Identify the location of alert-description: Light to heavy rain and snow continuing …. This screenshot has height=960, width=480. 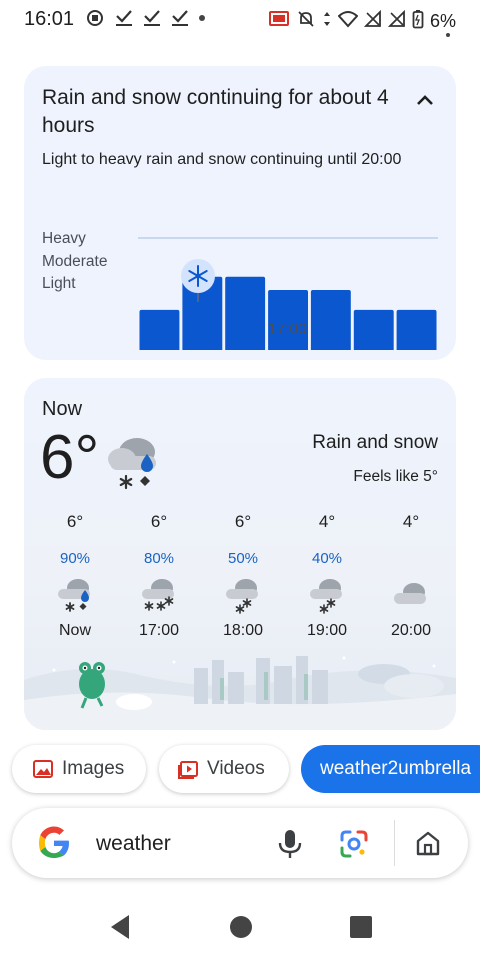
(222, 159).